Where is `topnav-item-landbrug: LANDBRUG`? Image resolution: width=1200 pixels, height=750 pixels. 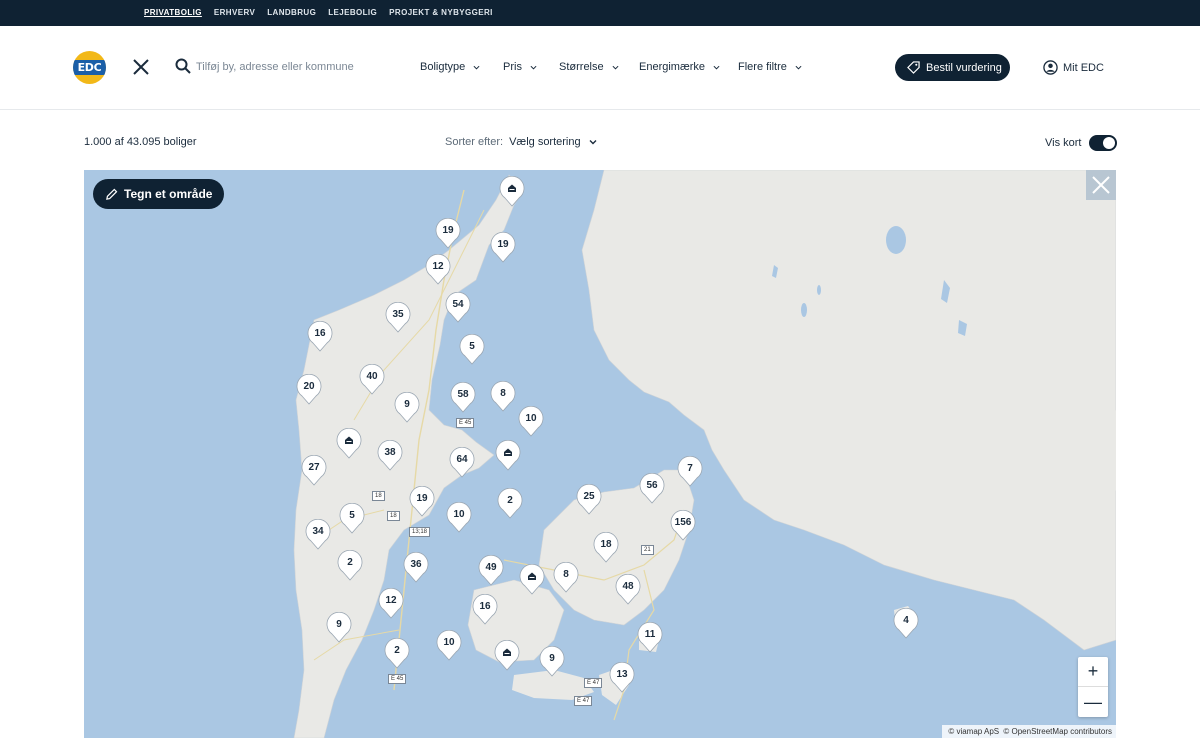 topnav-item-landbrug: LANDBRUG is located at coordinates (291, 12).